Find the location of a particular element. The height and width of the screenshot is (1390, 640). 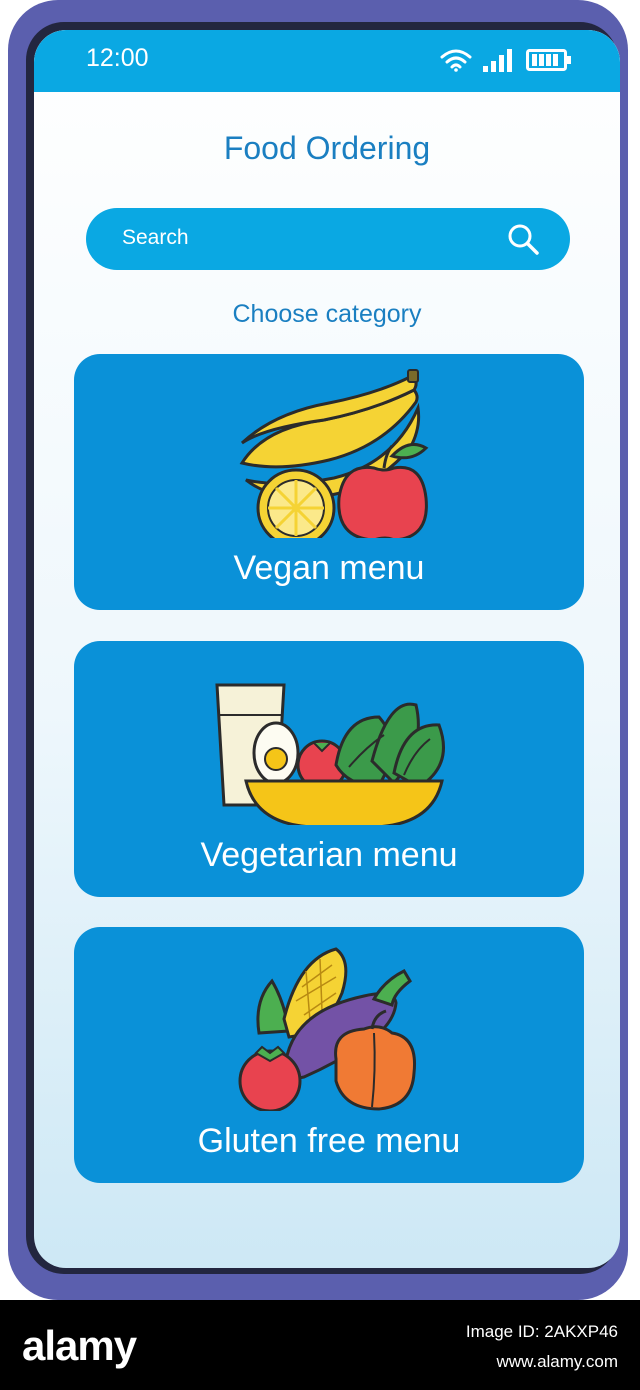

category-card-vegan: Vegan menu is located at coordinates (329, 482).